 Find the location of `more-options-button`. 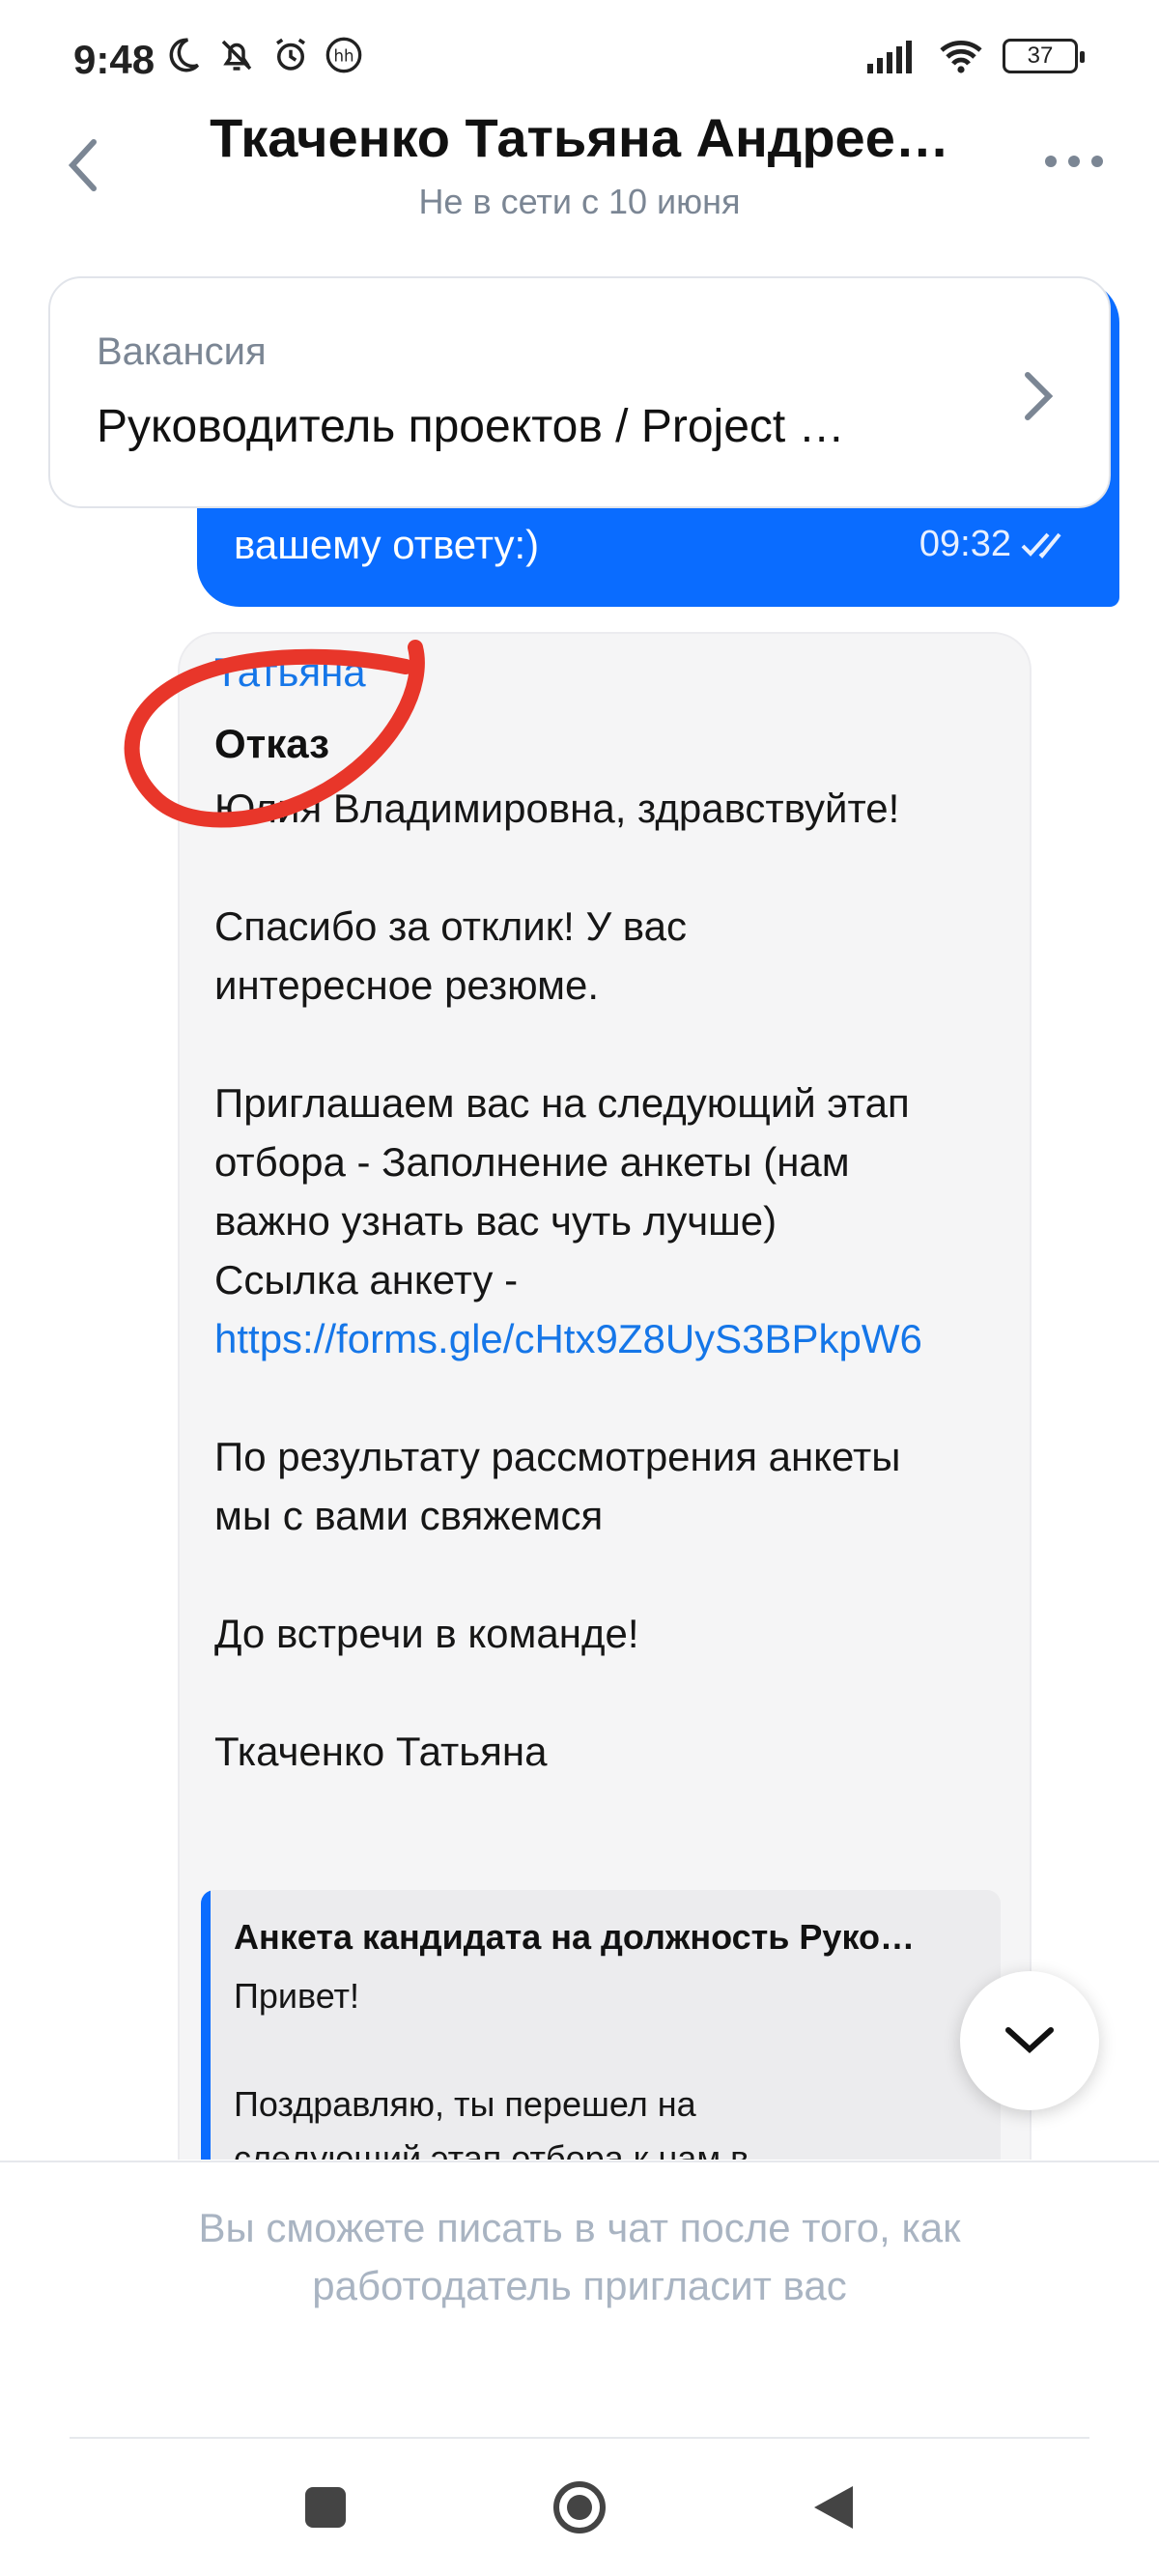

more-options-button is located at coordinates (1074, 162).